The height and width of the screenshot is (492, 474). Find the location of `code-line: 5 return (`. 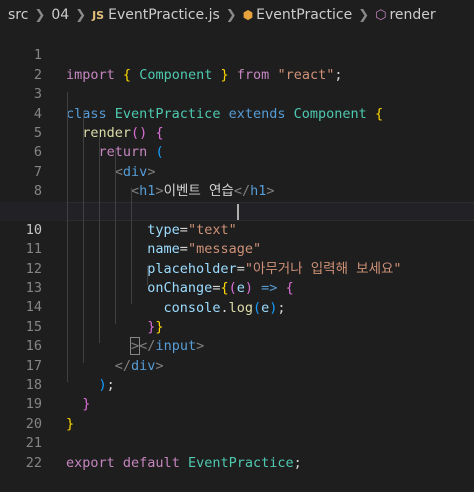

code-line: 5 return ( is located at coordinates (237, 132).